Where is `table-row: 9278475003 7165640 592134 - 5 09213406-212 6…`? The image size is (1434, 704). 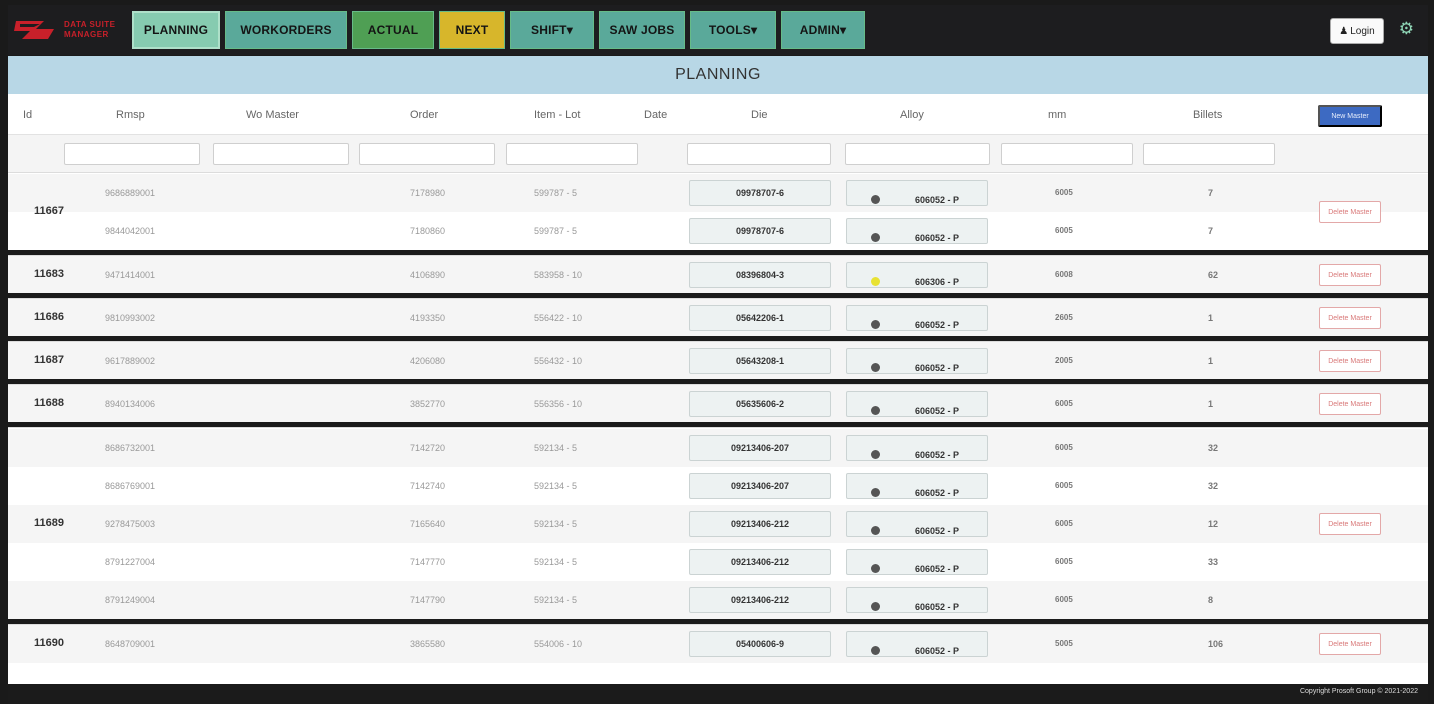
table-row: 9278475003 7165640 592134 - 5 09213406-212 6… is located at coordinates (718, 524).